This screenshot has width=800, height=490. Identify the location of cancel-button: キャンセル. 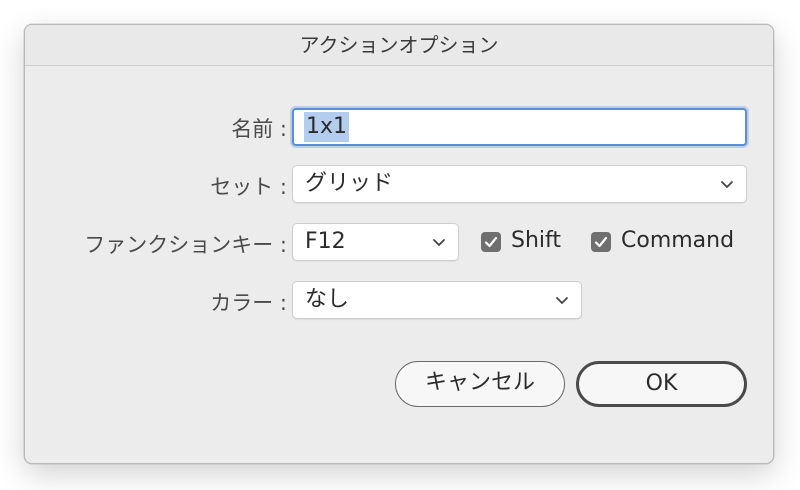
(480, 384).